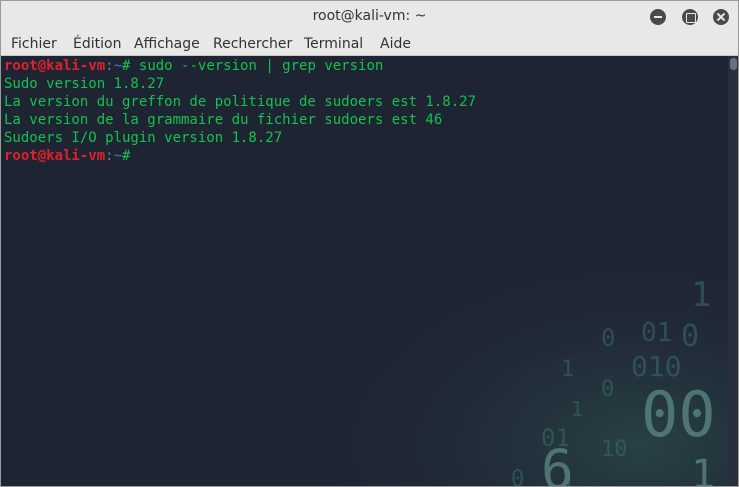  What do you see at coordinates (134, 154) in the screenshot?
I see `cursor` at bounding box center [134, 154].